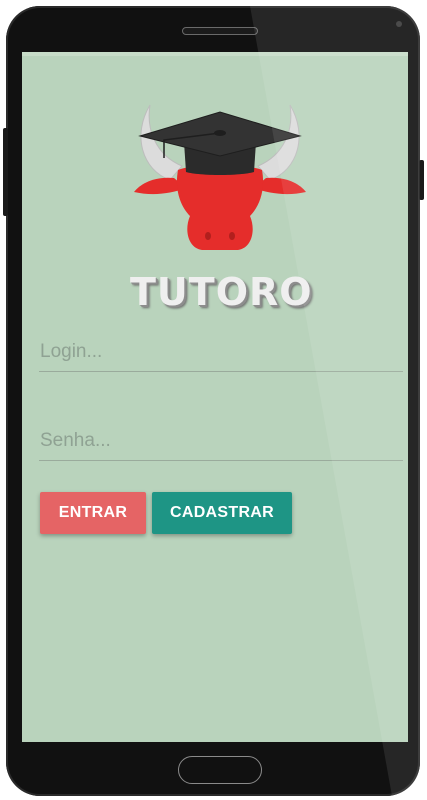  Describe the element at coordinates (421, 180) in the screenshot. I see `power-button` at that location.